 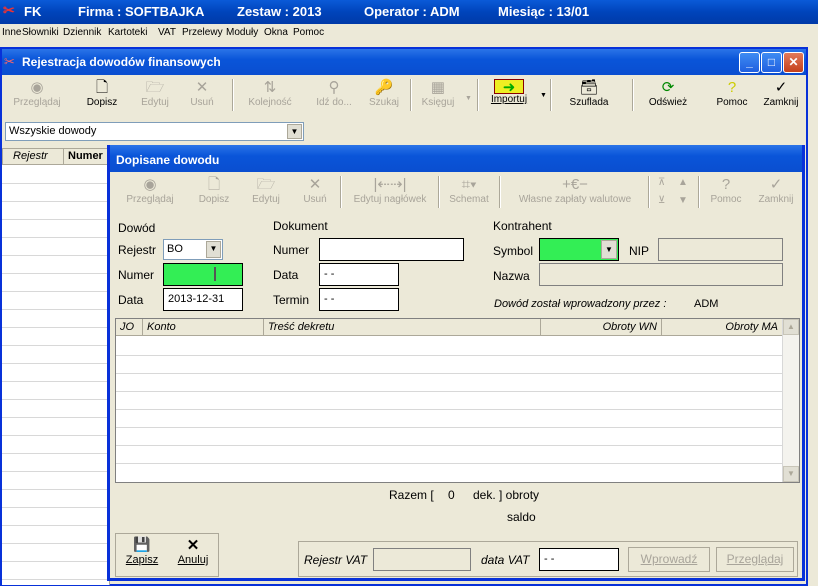 What do you see at coordinates (214, 190) in the screenshot?
I see `dlg-tb-dopisz: 🗋 Dopisz` at bounding box center [214, 190].